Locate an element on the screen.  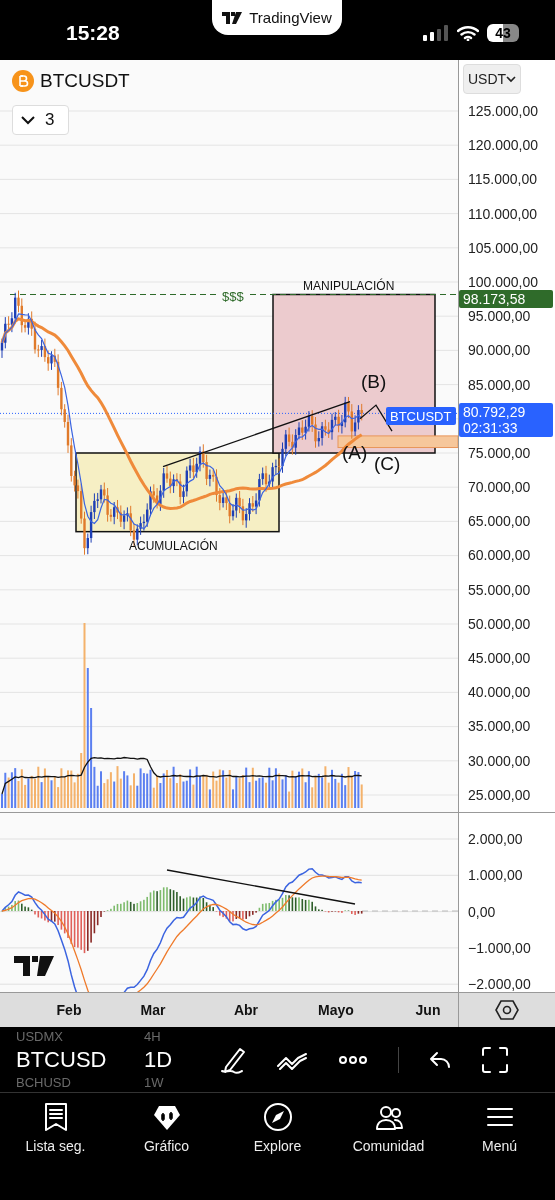
interval-option: 1D is located at coordinates (158, 1059).